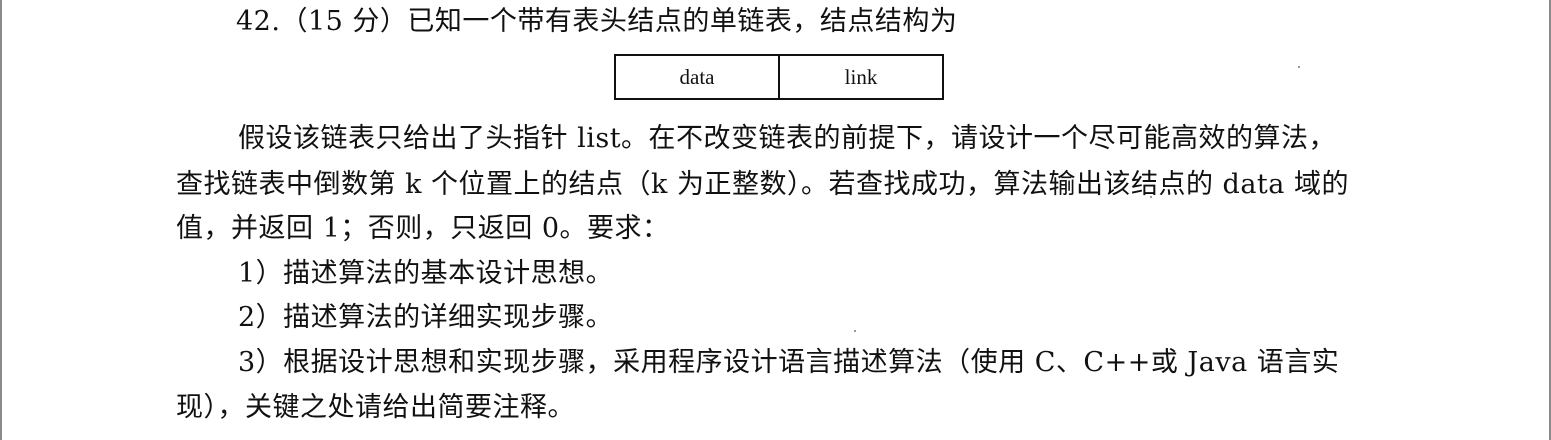  I want to click on requirement-1: 1）描述算法的基本设计思想。, so click(426, 273).